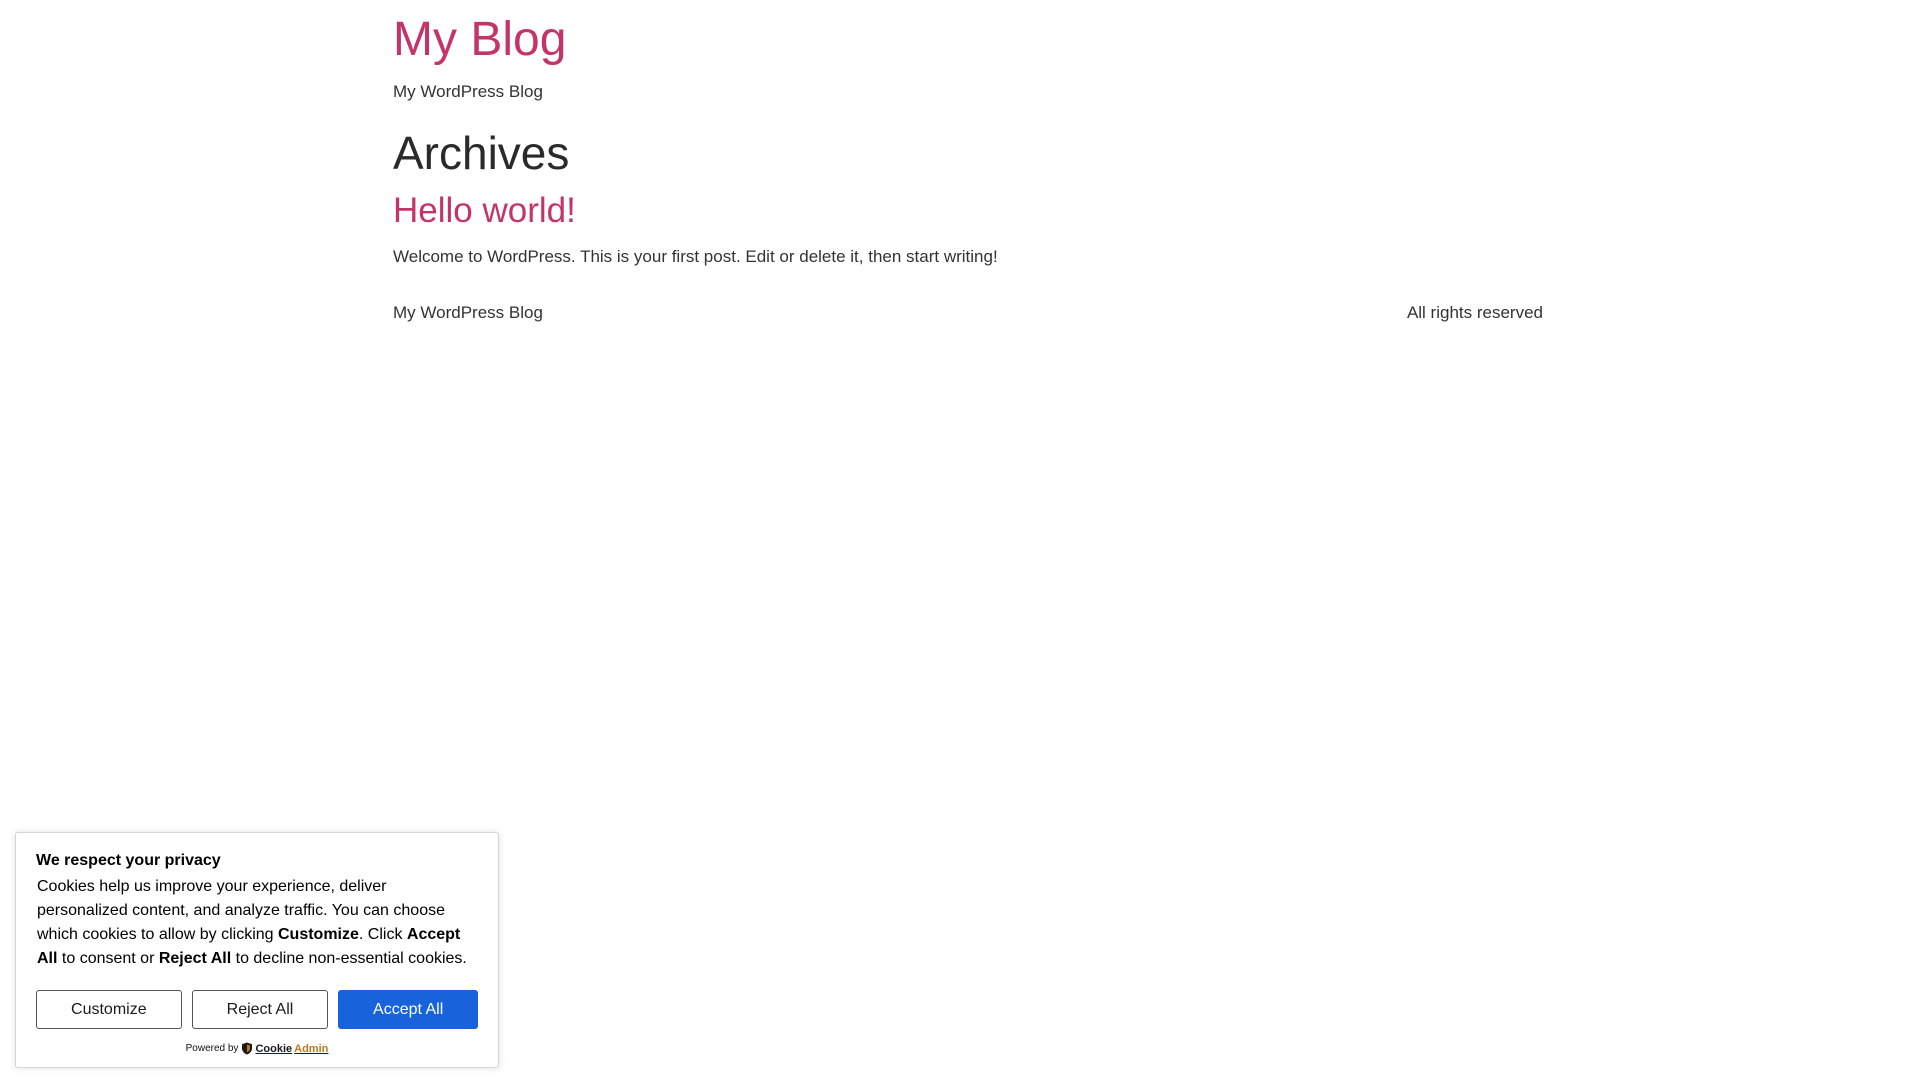 The height and width of the screenshot is (1080, 1920). What do you see at coordinates (311, 1048) in the screenshot?
I see `brand-name-part: Admin` at bounding box center [311, 1048].